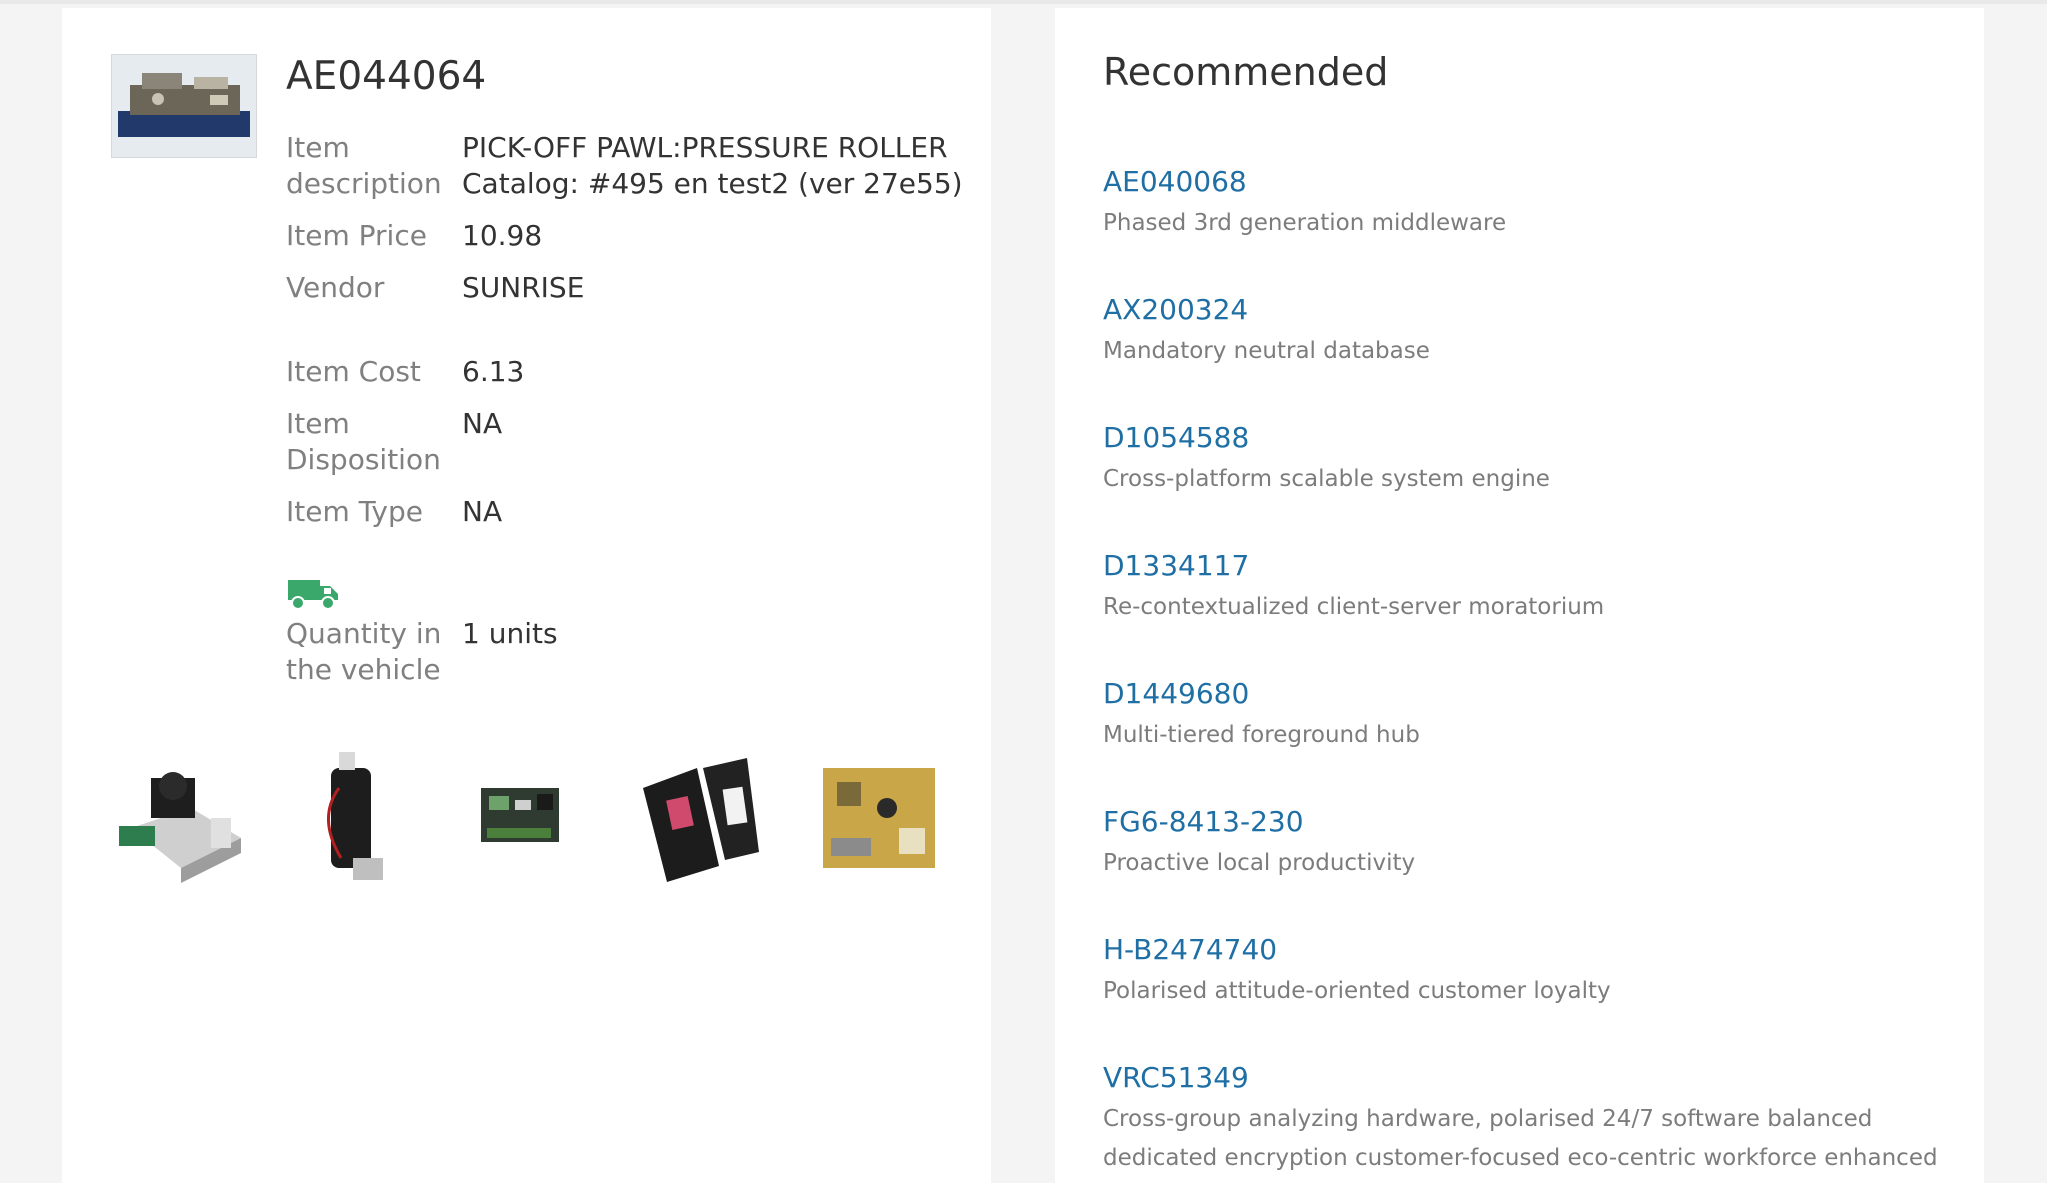 The width and height of the screenshot is (2047, 1183). I want to click on recommended-item-link: AE040068, so click(1533, 182).